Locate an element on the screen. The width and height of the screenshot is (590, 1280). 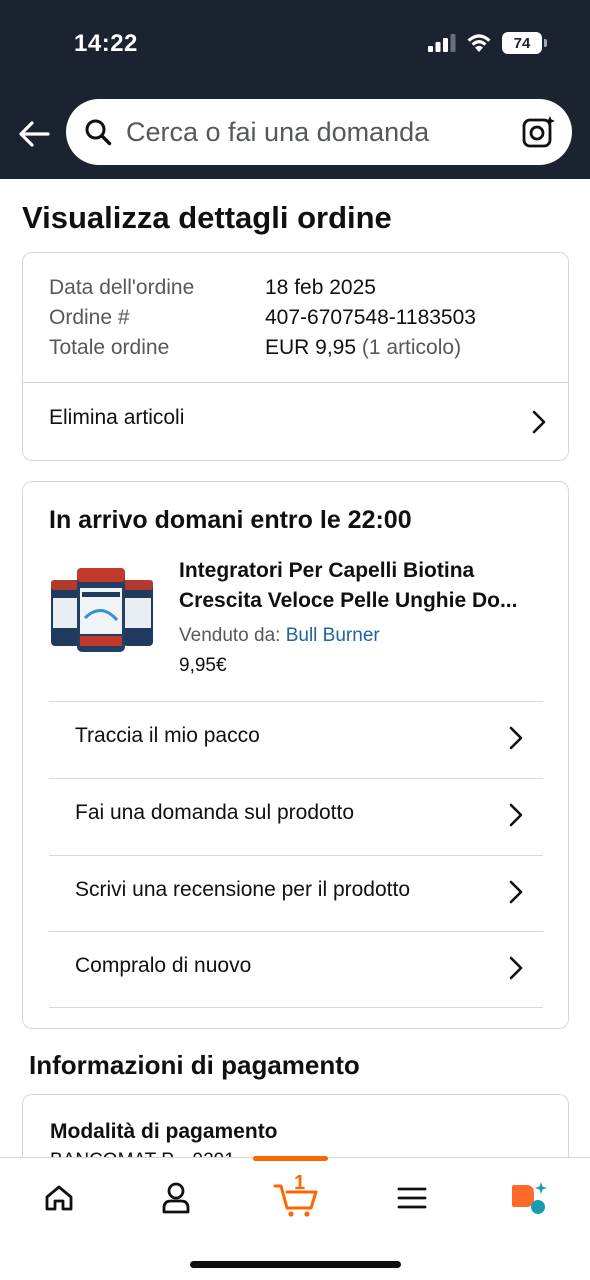
account-icon is located at coordinates (176, 1198).